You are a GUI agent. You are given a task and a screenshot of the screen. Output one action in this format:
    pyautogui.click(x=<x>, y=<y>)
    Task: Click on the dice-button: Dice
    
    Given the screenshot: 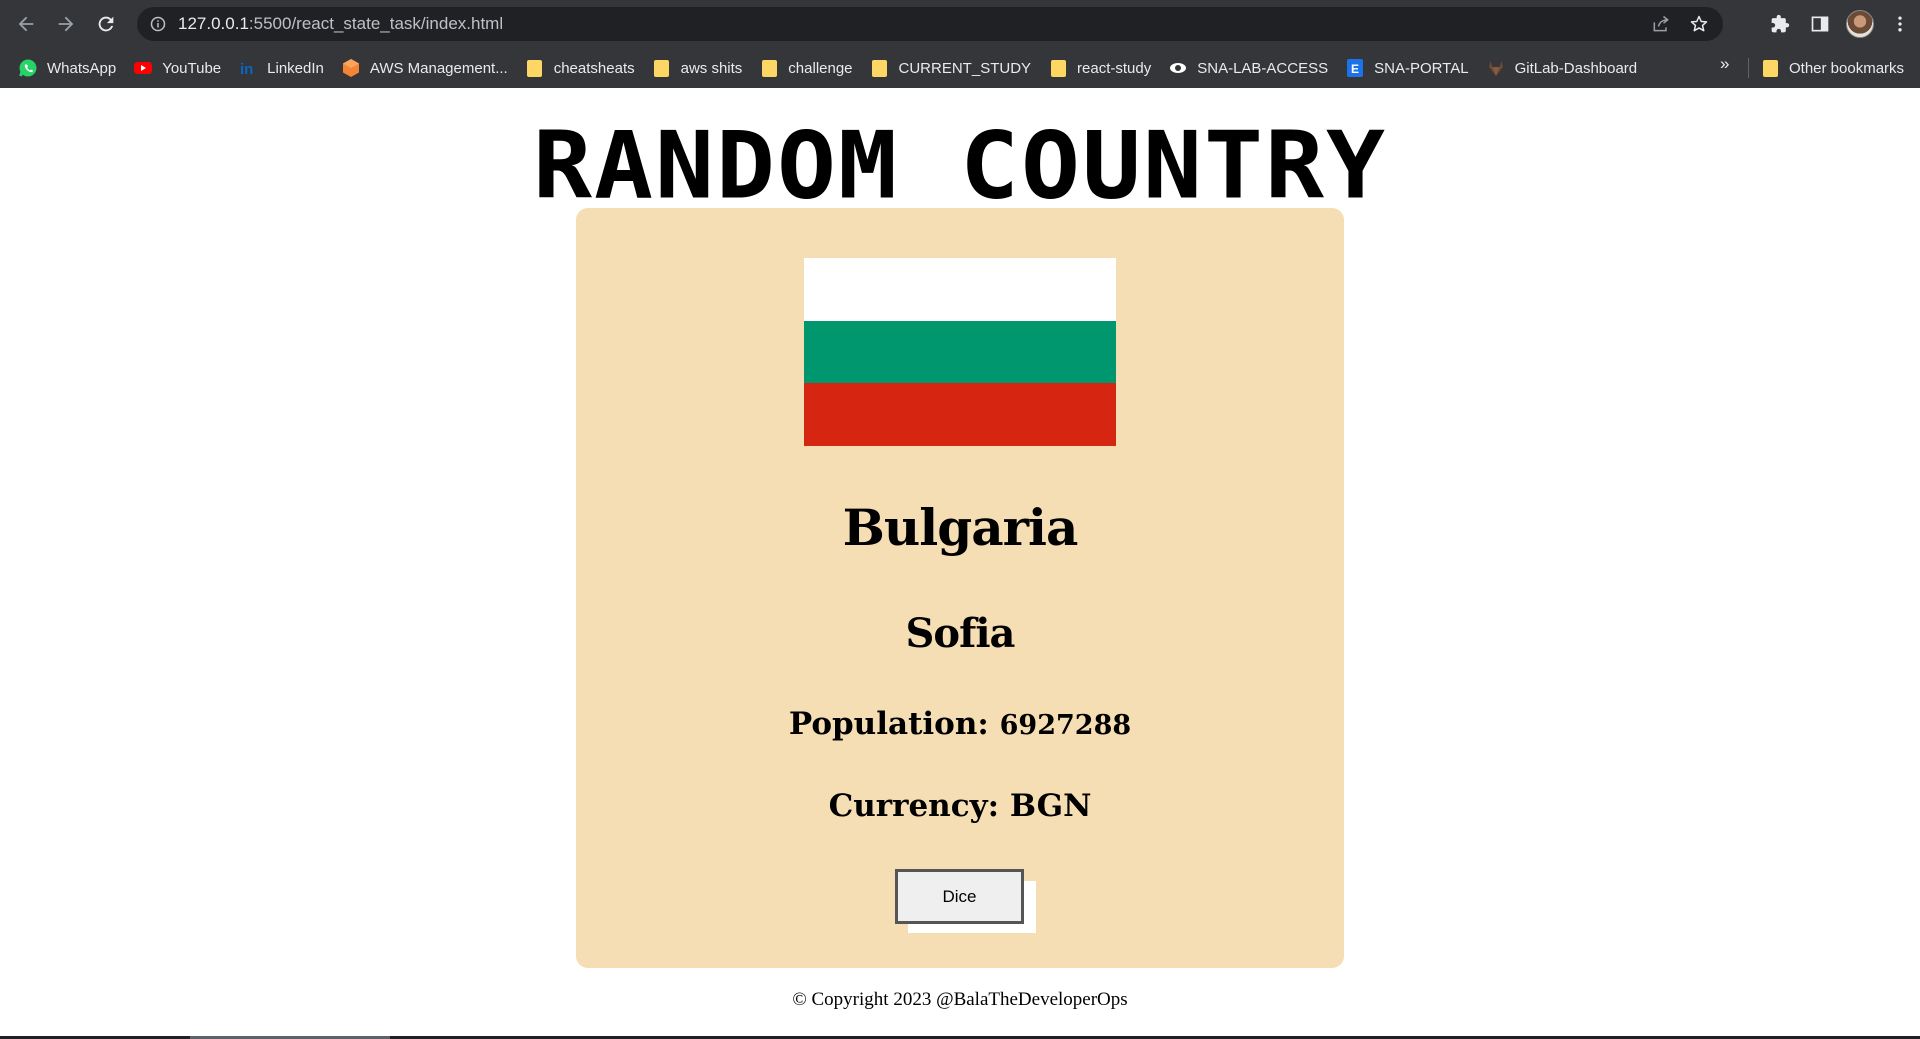 What is the action you would take?
    pyautogui.click(x=959, y=896)
    